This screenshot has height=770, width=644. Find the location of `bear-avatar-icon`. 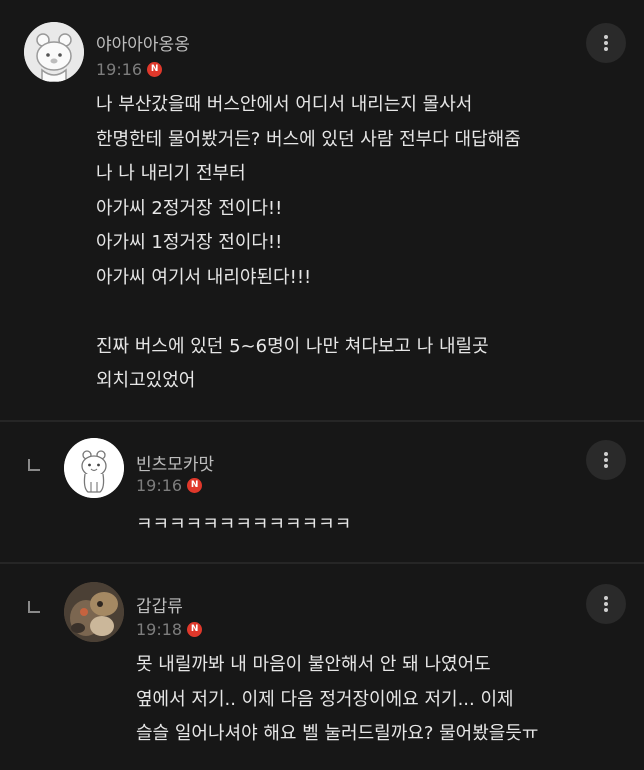

bear-avatar-icon is located at coordinates (54, 52).